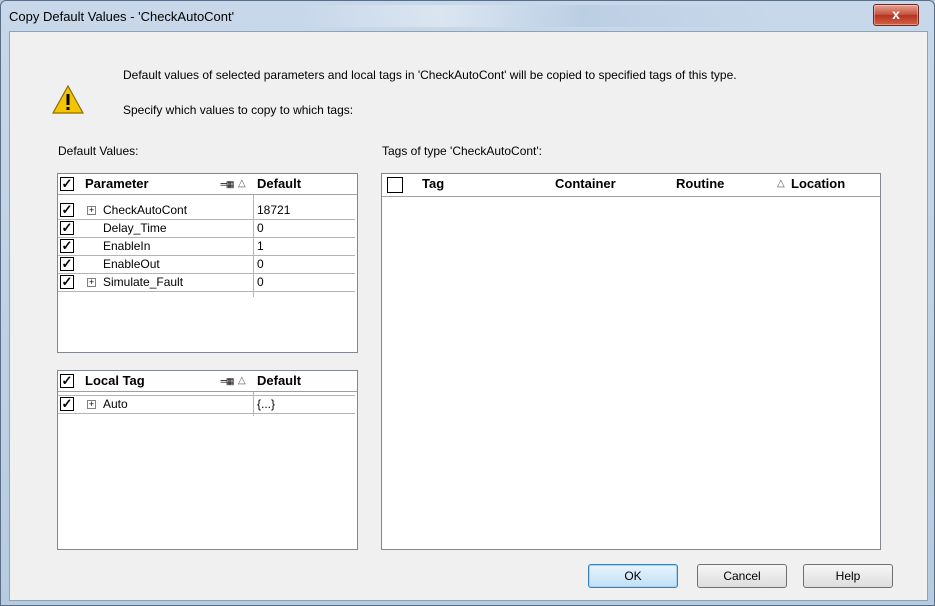 This screenshot has width=935, height=606. What do you see at coordinates (742, 576) in the screenshot?
I see `cancel-button: Cancel` at bounding box center [742, 576].